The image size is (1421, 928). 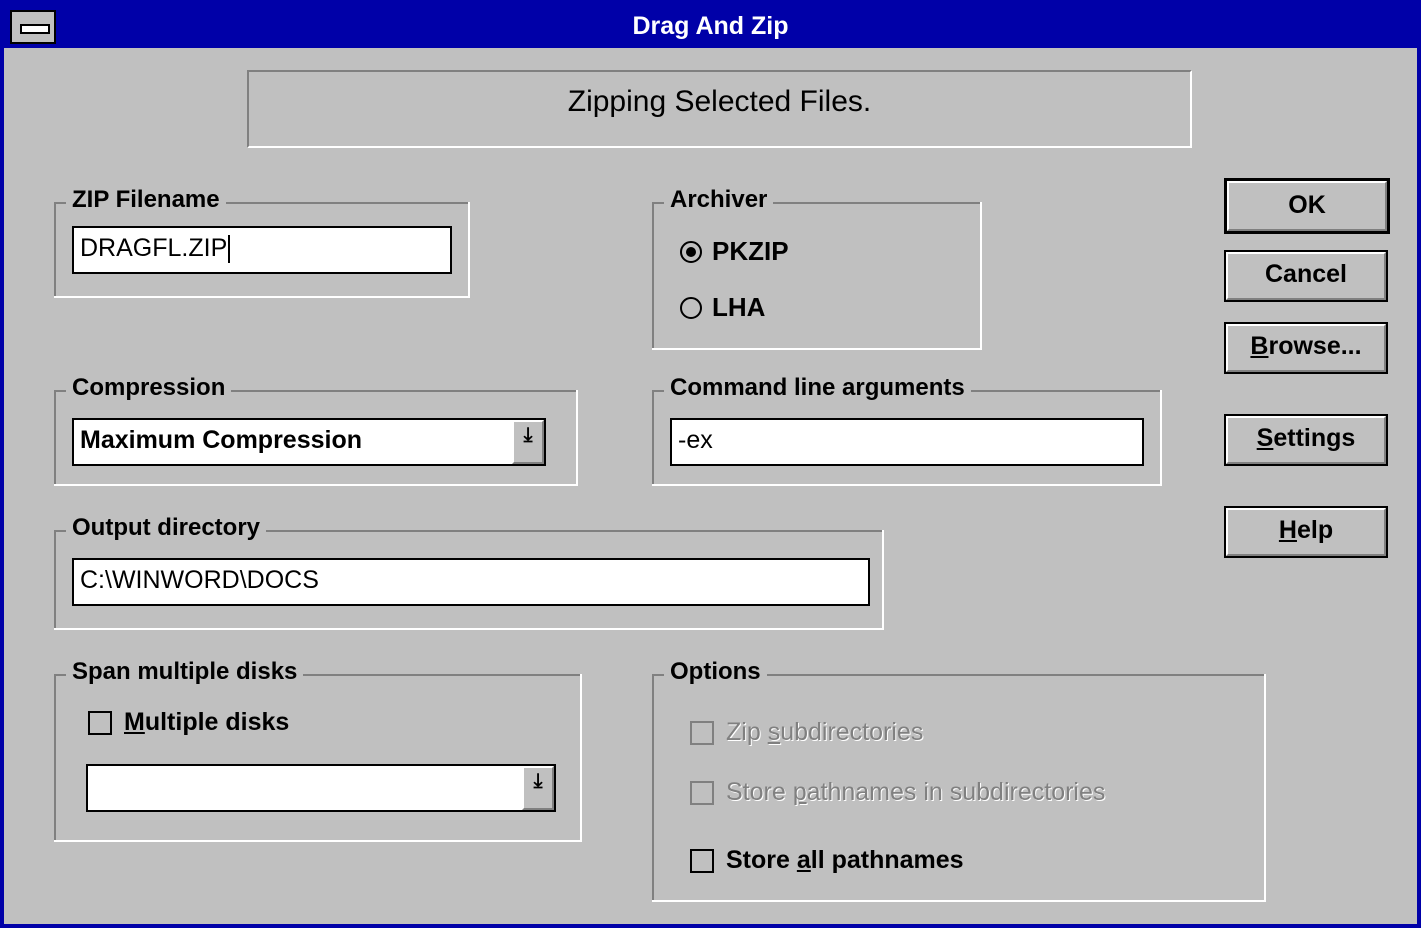 What do you see at coordinates (199, 580) in the screenshot?
I see `output-directory-value: C:\WINWORD\DOCS` at bounding box center [199, 580].